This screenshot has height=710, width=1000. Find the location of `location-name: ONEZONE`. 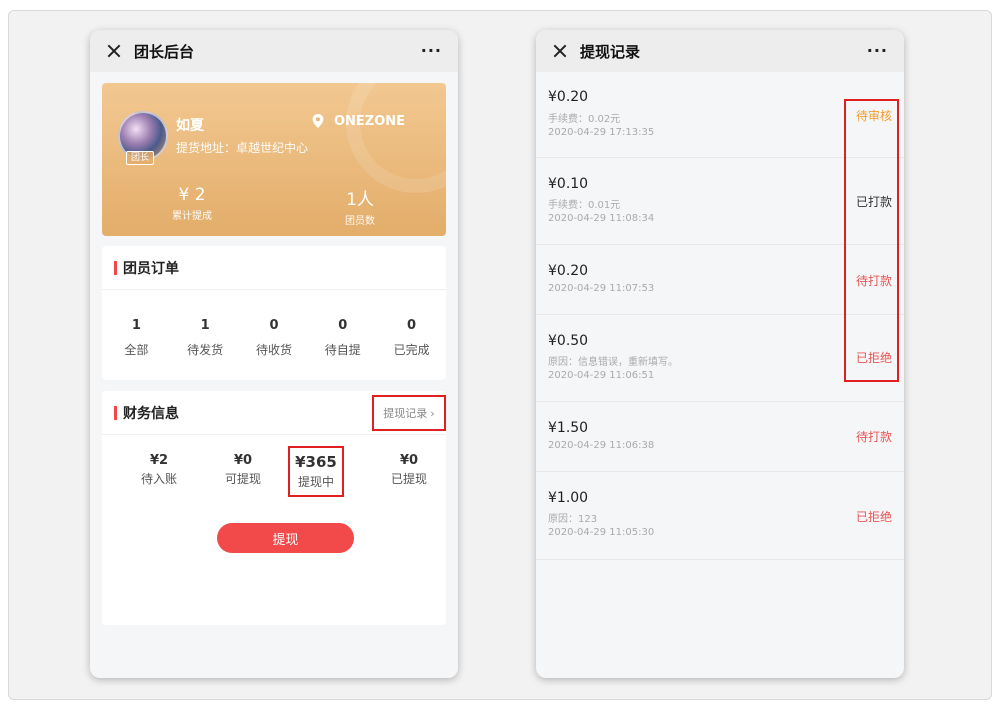

location-name: ONEZONE is located at coordinates (370, 121).